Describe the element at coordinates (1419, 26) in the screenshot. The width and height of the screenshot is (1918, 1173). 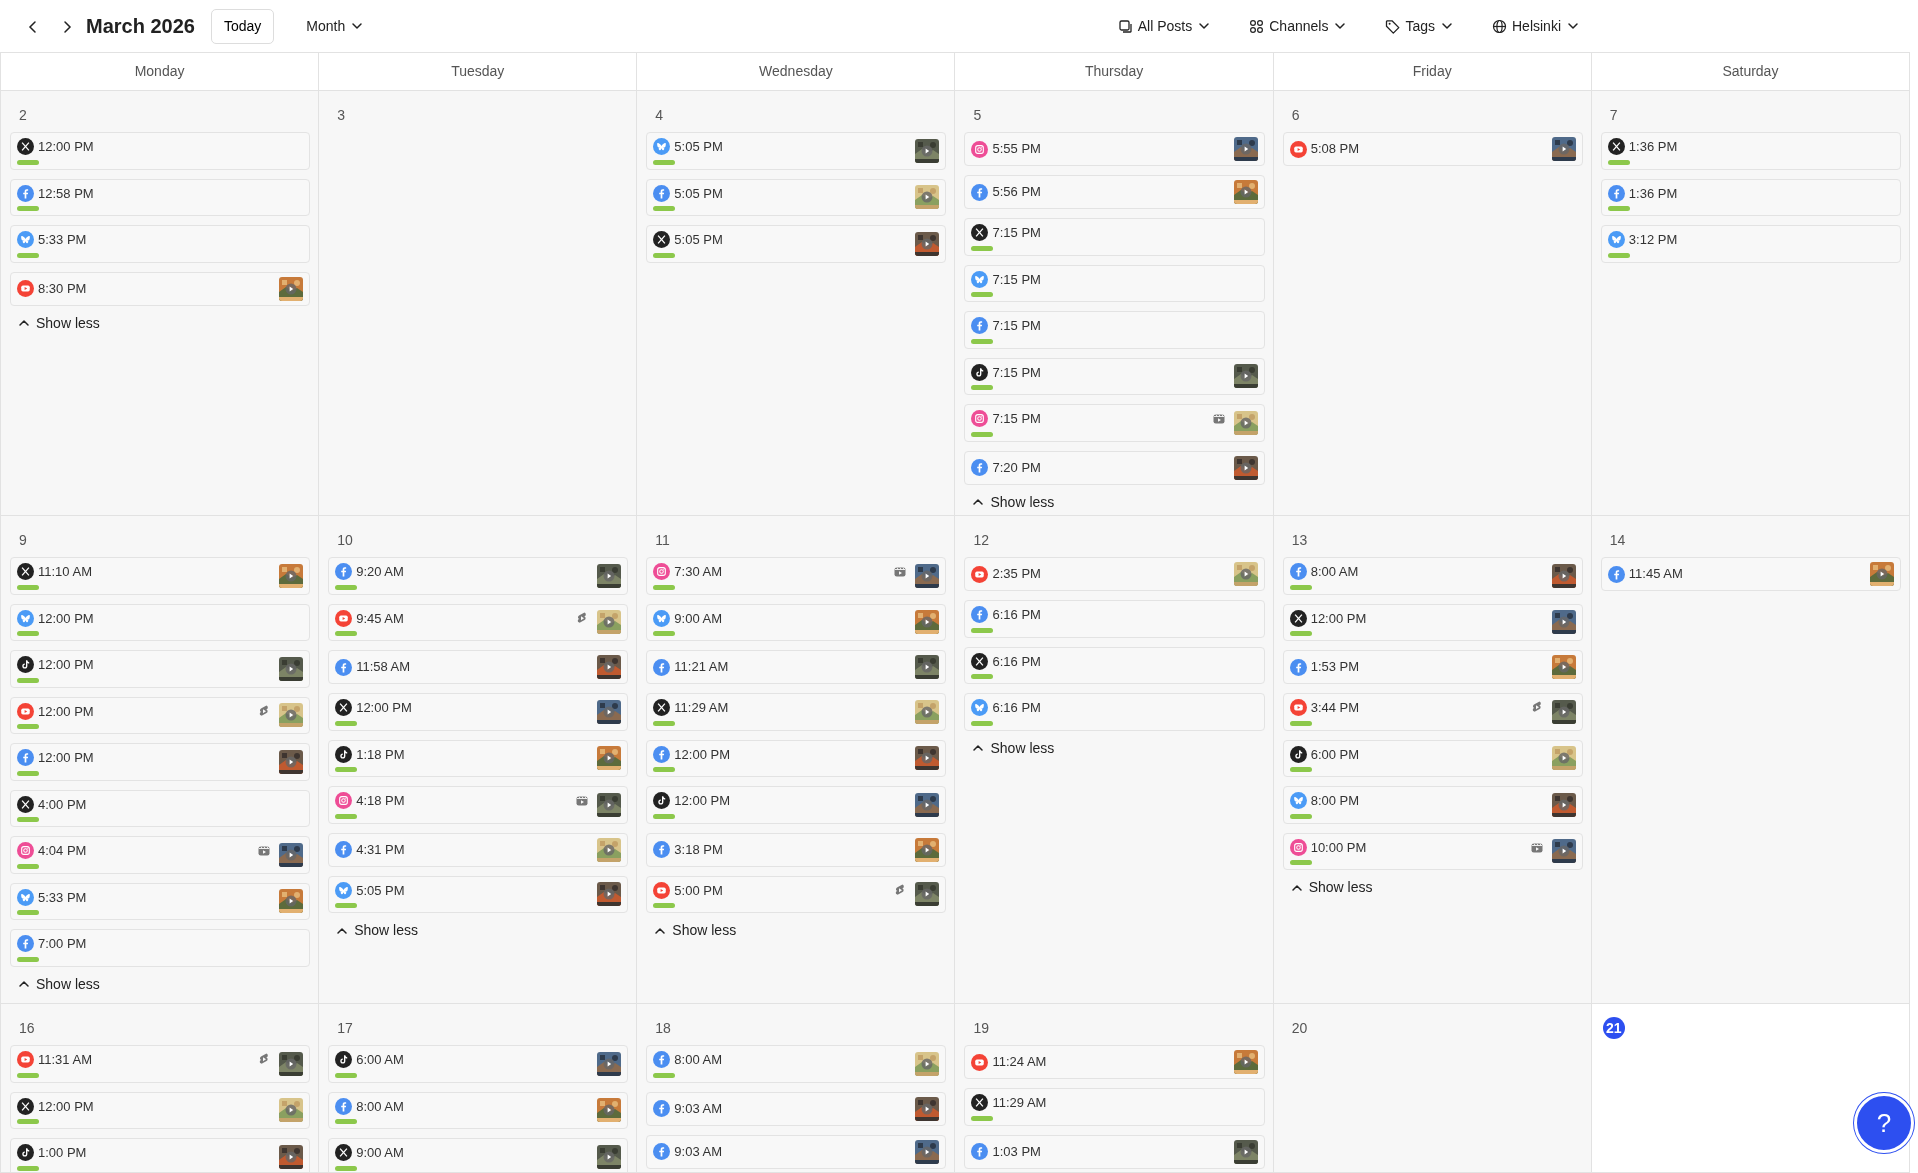
I see `filter-dropdown: Tags` at that location.